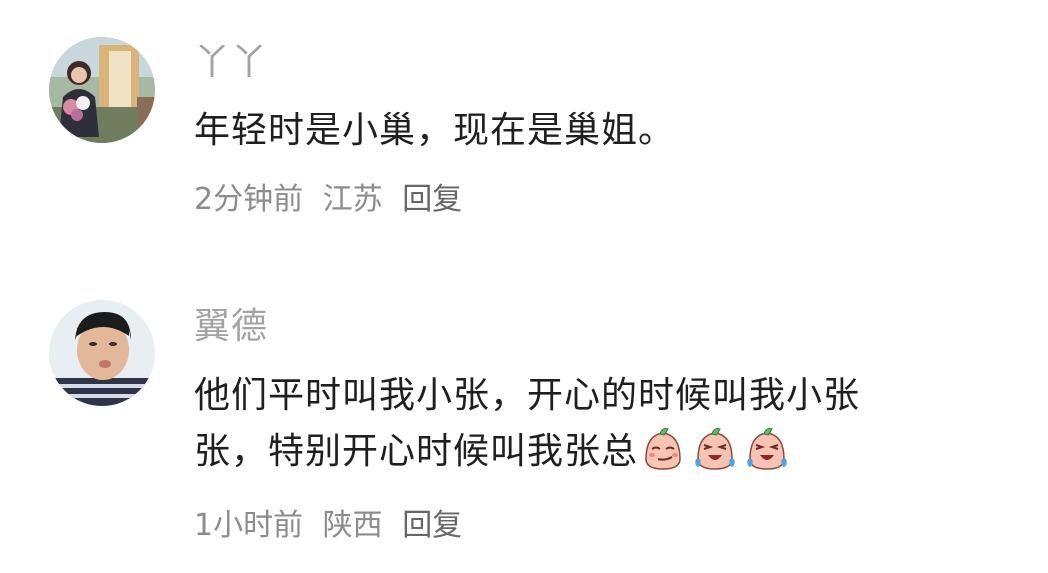  I want to click on smirk-face-emoji-icon, so click(663, 449).